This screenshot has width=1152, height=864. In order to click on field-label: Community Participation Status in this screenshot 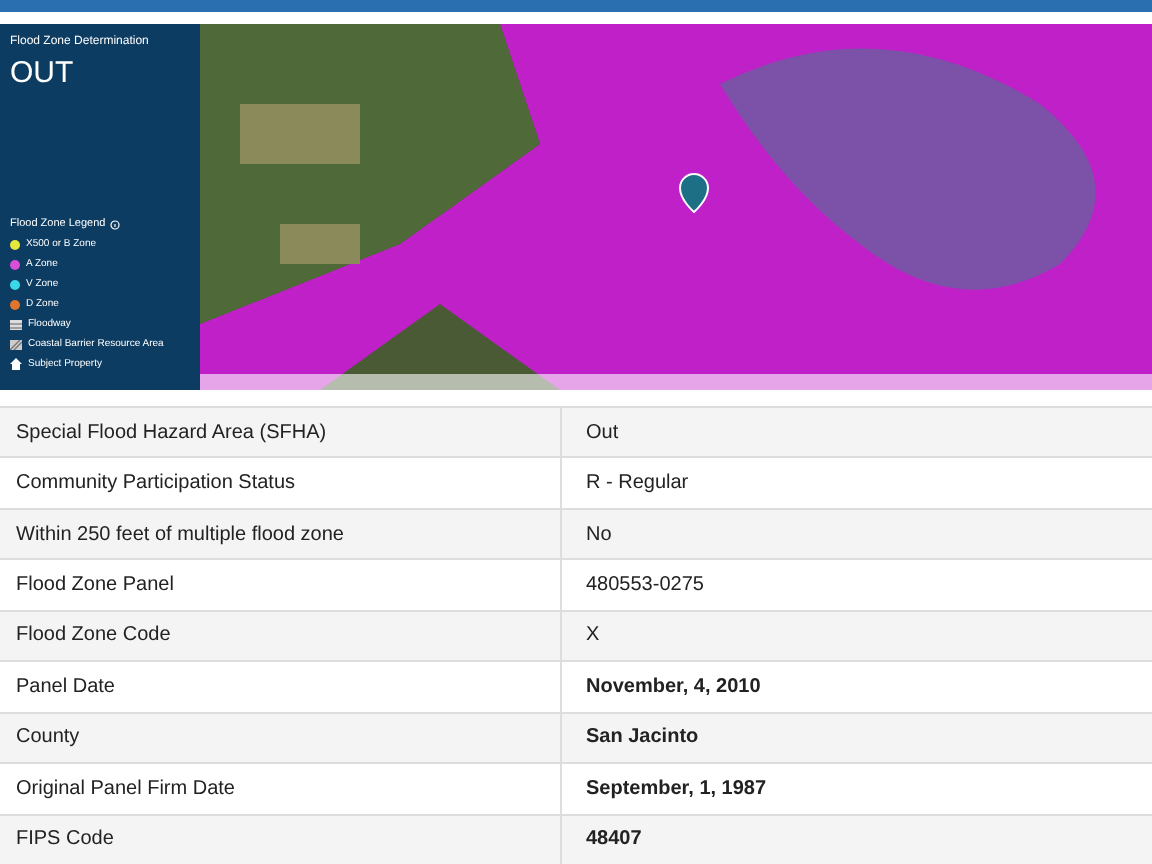, I will do `click(156, 483)`.